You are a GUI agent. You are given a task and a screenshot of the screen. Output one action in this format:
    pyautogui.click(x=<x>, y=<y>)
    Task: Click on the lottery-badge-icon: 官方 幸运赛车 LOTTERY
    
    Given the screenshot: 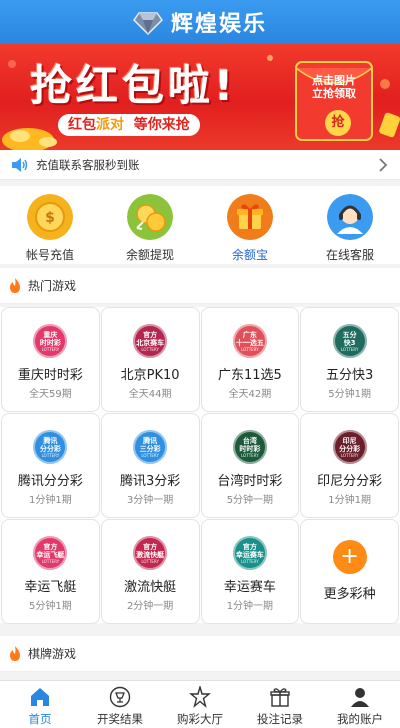 What is the action you would take?
    pyautogui.click(x=249, y=553)
    